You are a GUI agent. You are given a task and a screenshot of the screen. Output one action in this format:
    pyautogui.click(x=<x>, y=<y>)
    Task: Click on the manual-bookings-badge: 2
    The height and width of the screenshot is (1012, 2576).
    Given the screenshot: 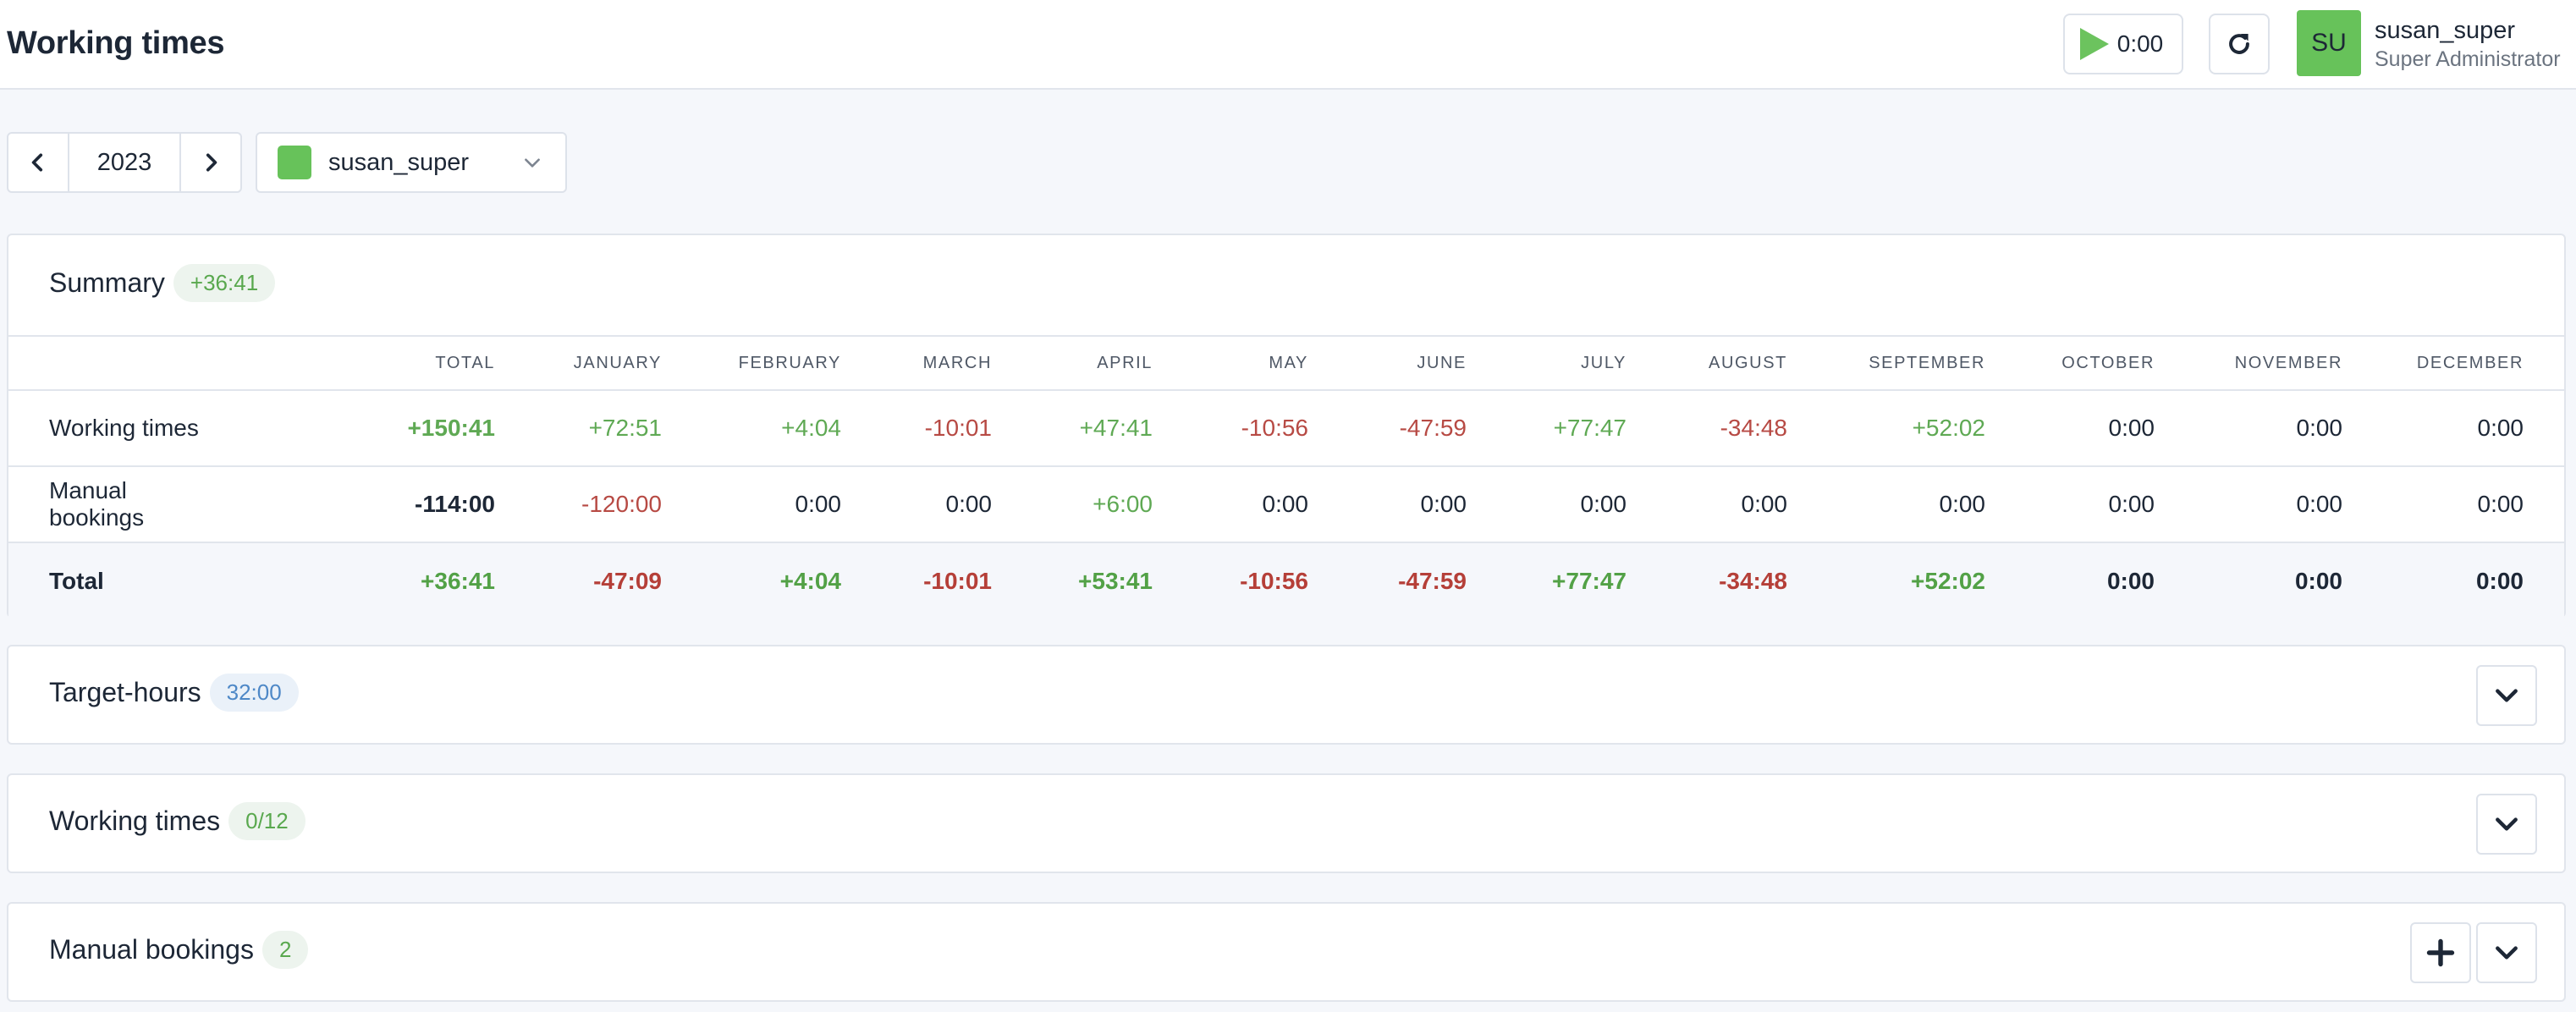 What is the action you would take?
    pyautogui.click(x=285, y=950)
    